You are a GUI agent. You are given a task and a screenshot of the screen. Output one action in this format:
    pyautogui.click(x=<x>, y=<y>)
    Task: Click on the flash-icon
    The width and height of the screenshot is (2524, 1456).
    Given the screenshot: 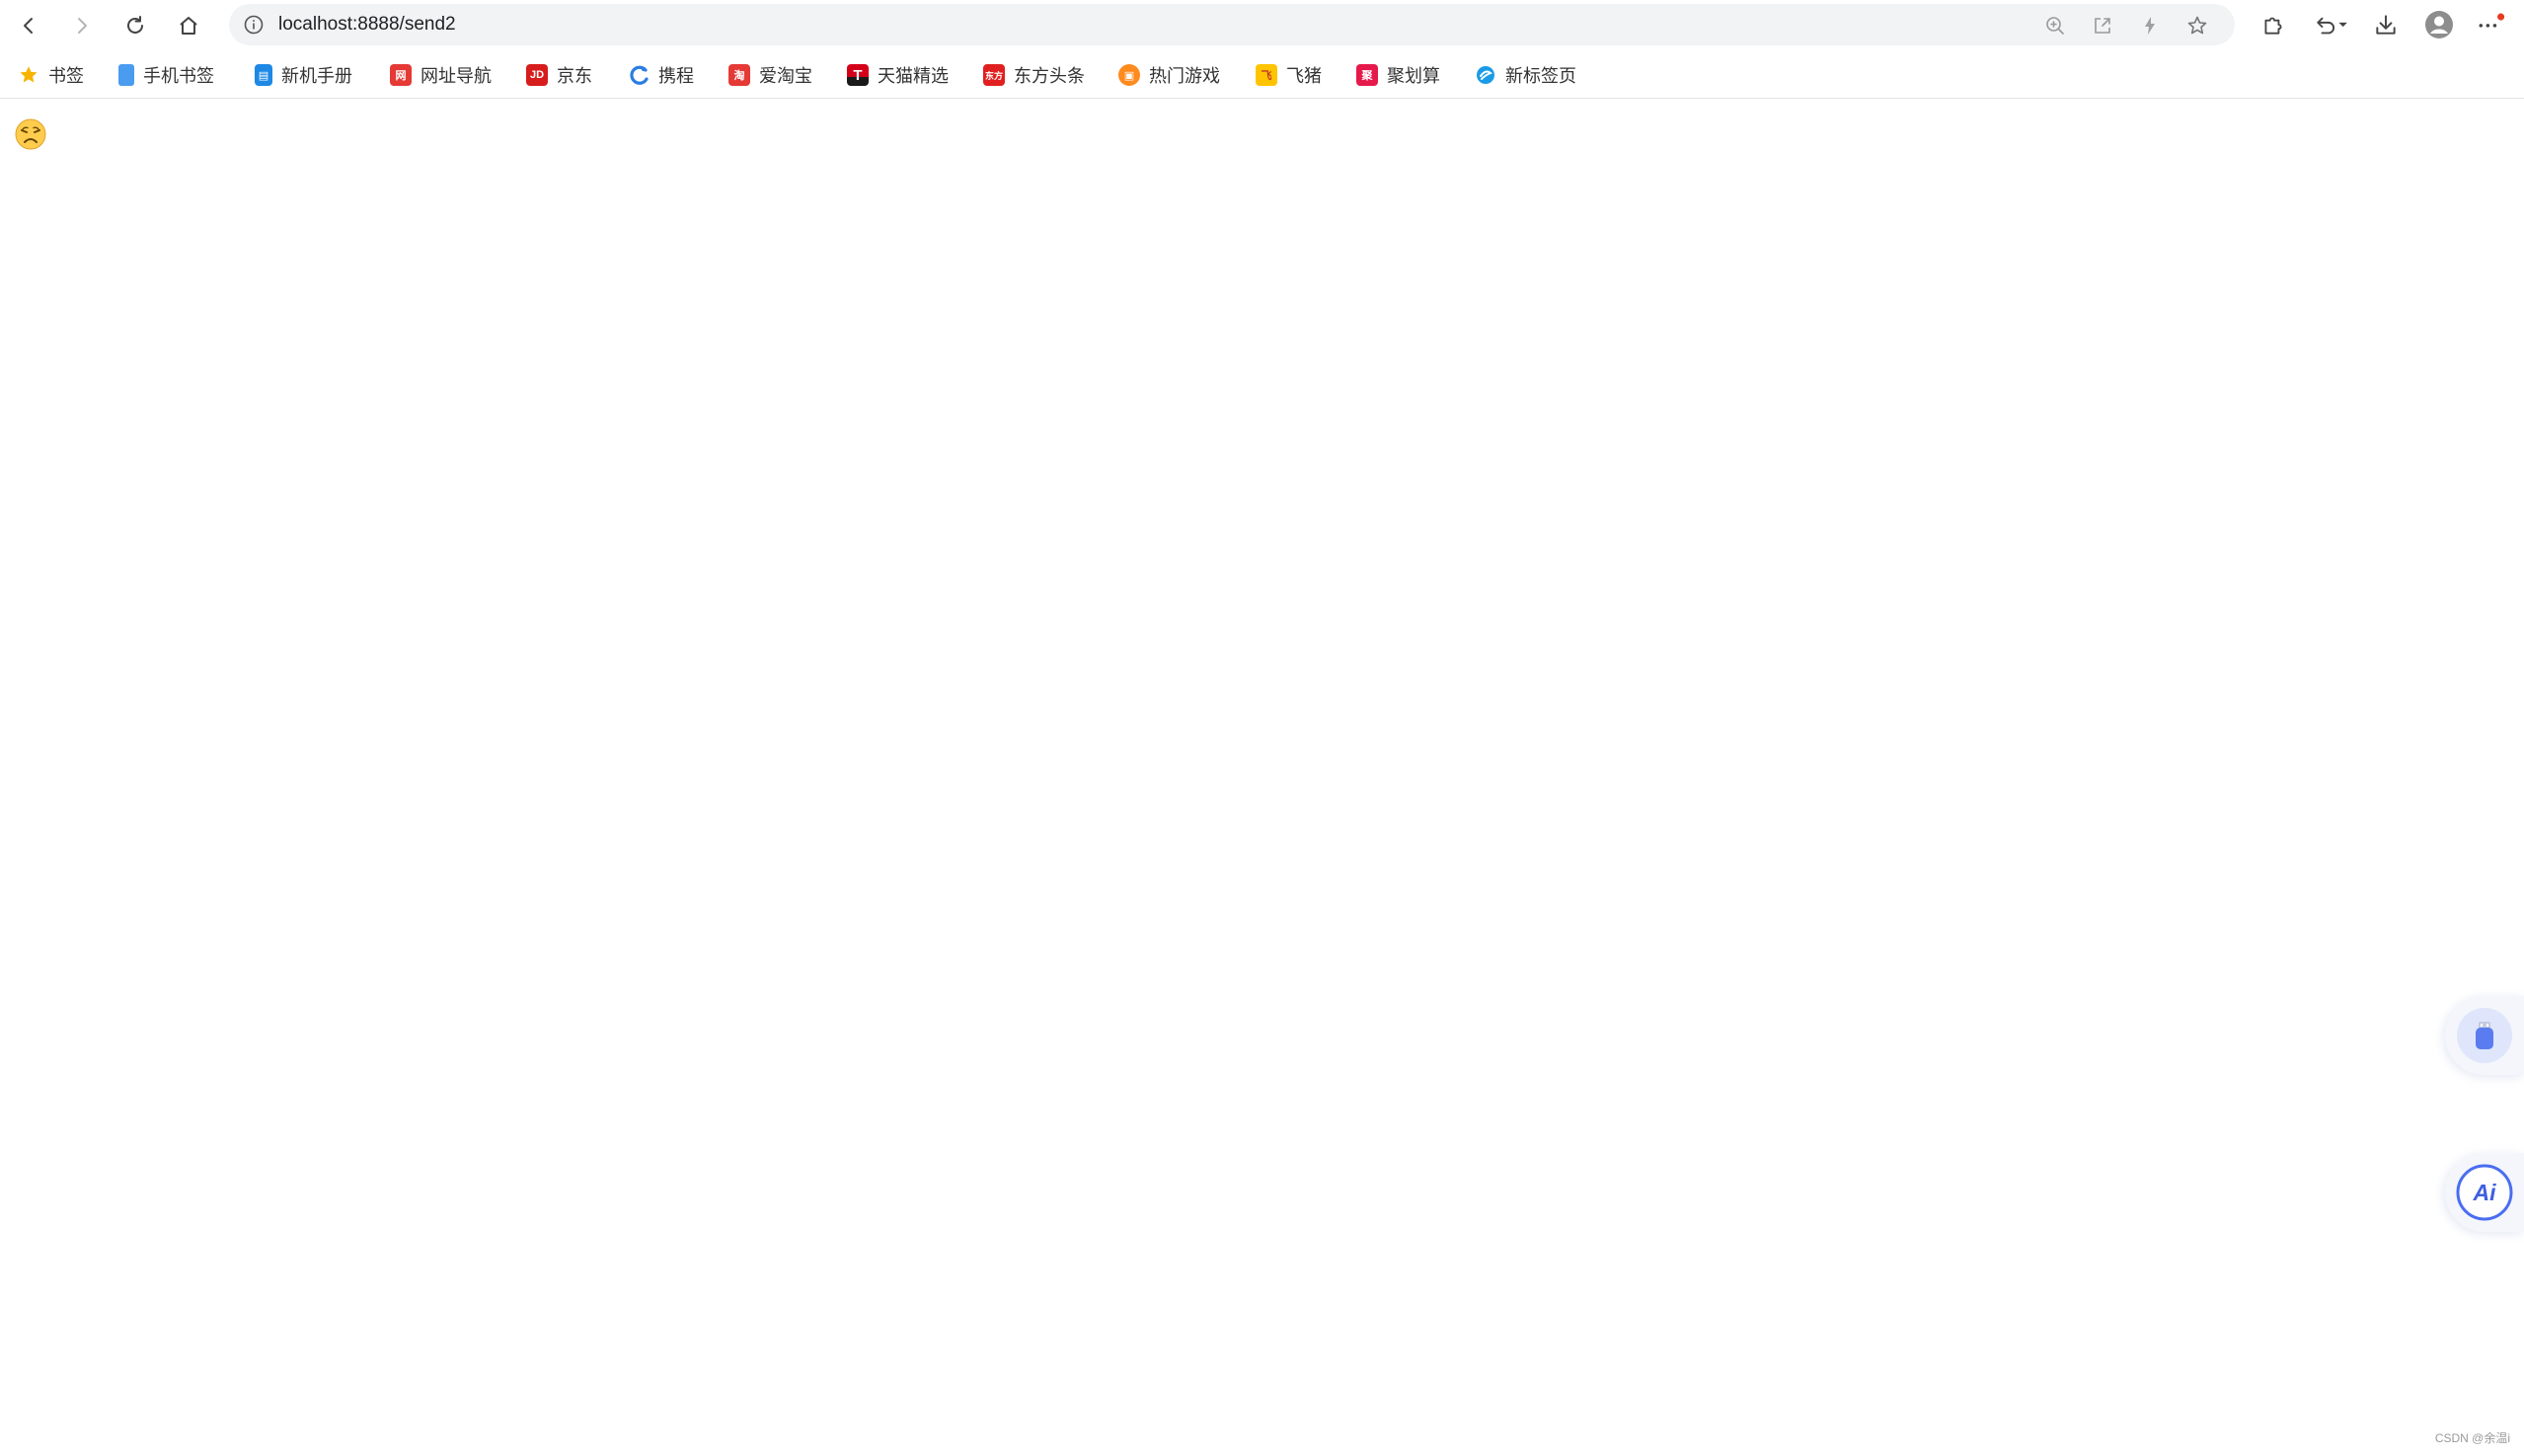 What is the action you would take?
    pyautogui.click(x=2150, y=26)
    